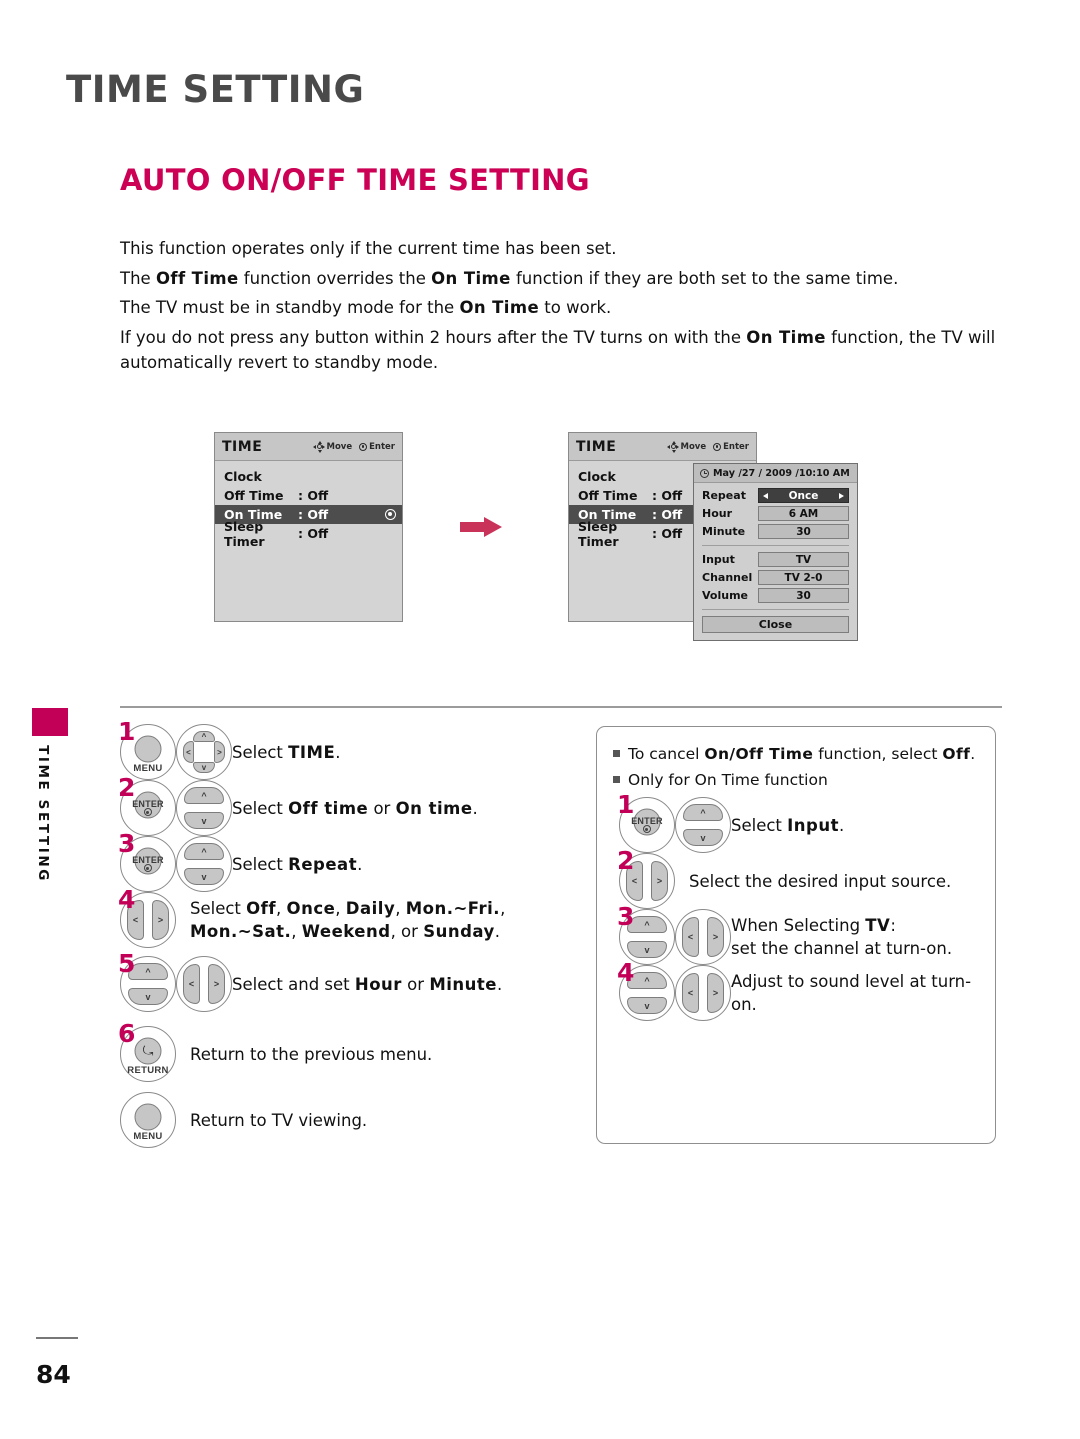  I want to click on menu-button: MENU, so click(148, 1120).